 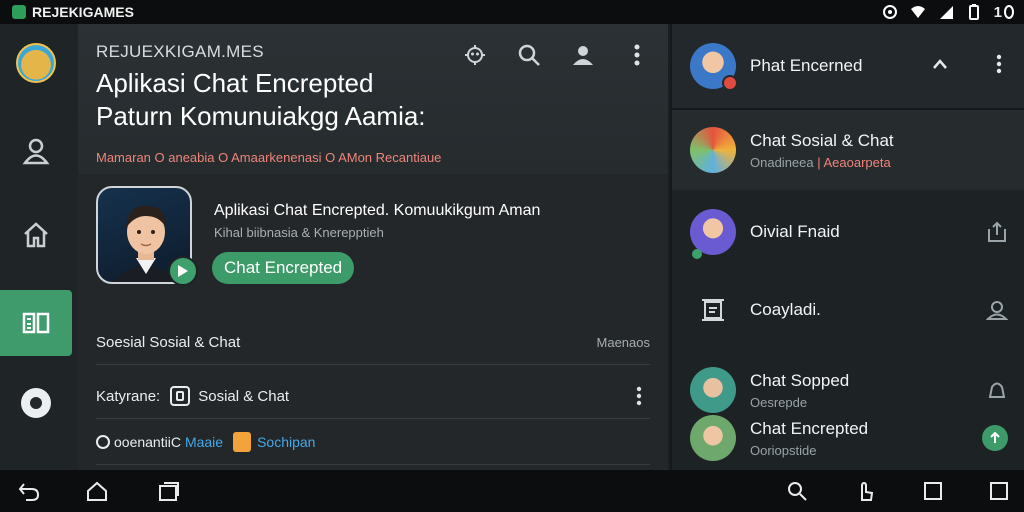 What do you see at coordinates (103, 442) in the screenshot?
I see `info-icon` at bounding box center [103, 442].